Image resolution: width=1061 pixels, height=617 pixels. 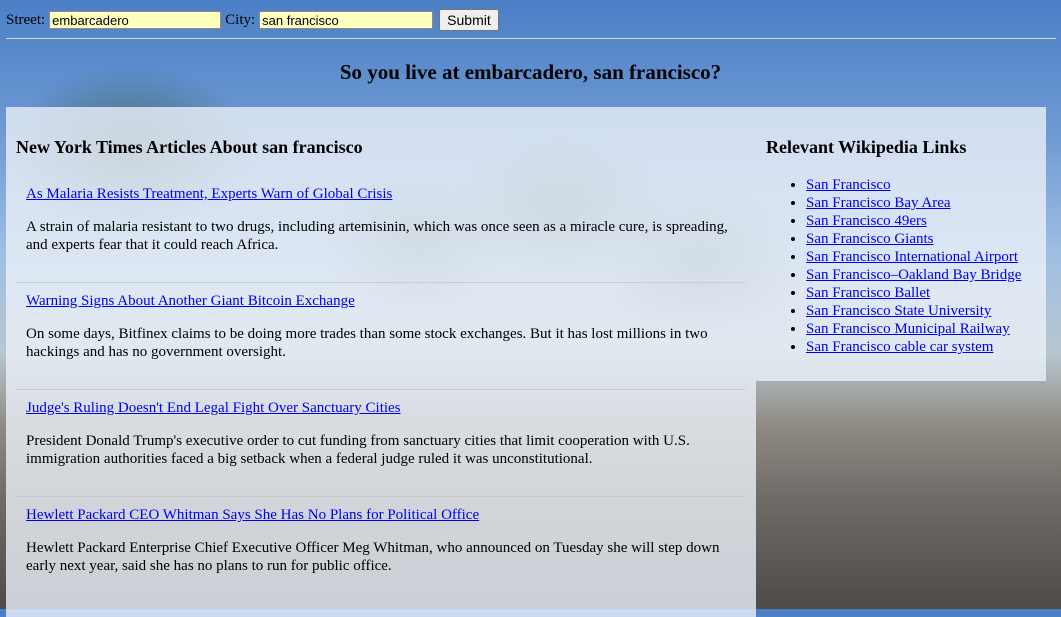 What do you see at coordinates (869, 239) in the screenshot?
I see `wikipedia-link: San Francisco Giants` at bounding box center [869, 239].